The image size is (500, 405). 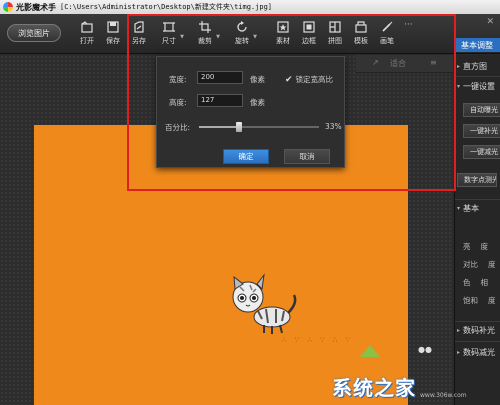 I want to click on crop-dropdown-icon: ▼, so click(x=218, y=37).